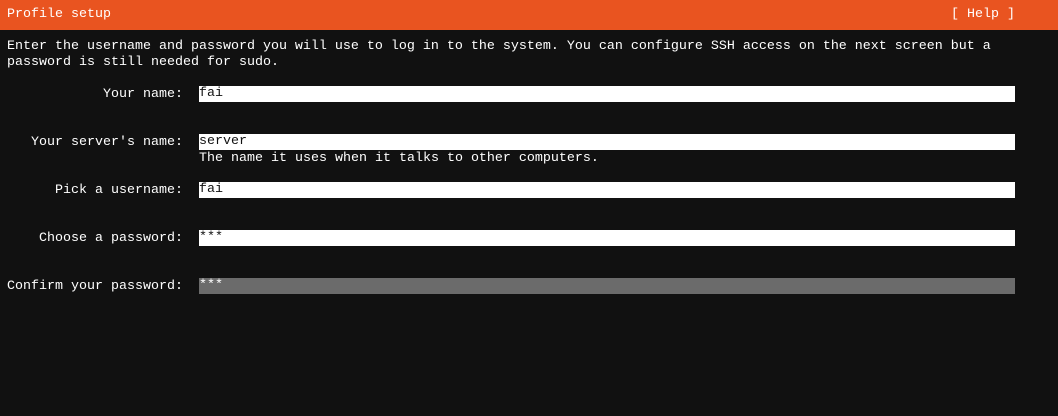 The width and height of the screenshot is (1058, 416). Describe the element at coordinates (119, 190) in the screenshot. I see `username-label: Pick a username:` at that location.